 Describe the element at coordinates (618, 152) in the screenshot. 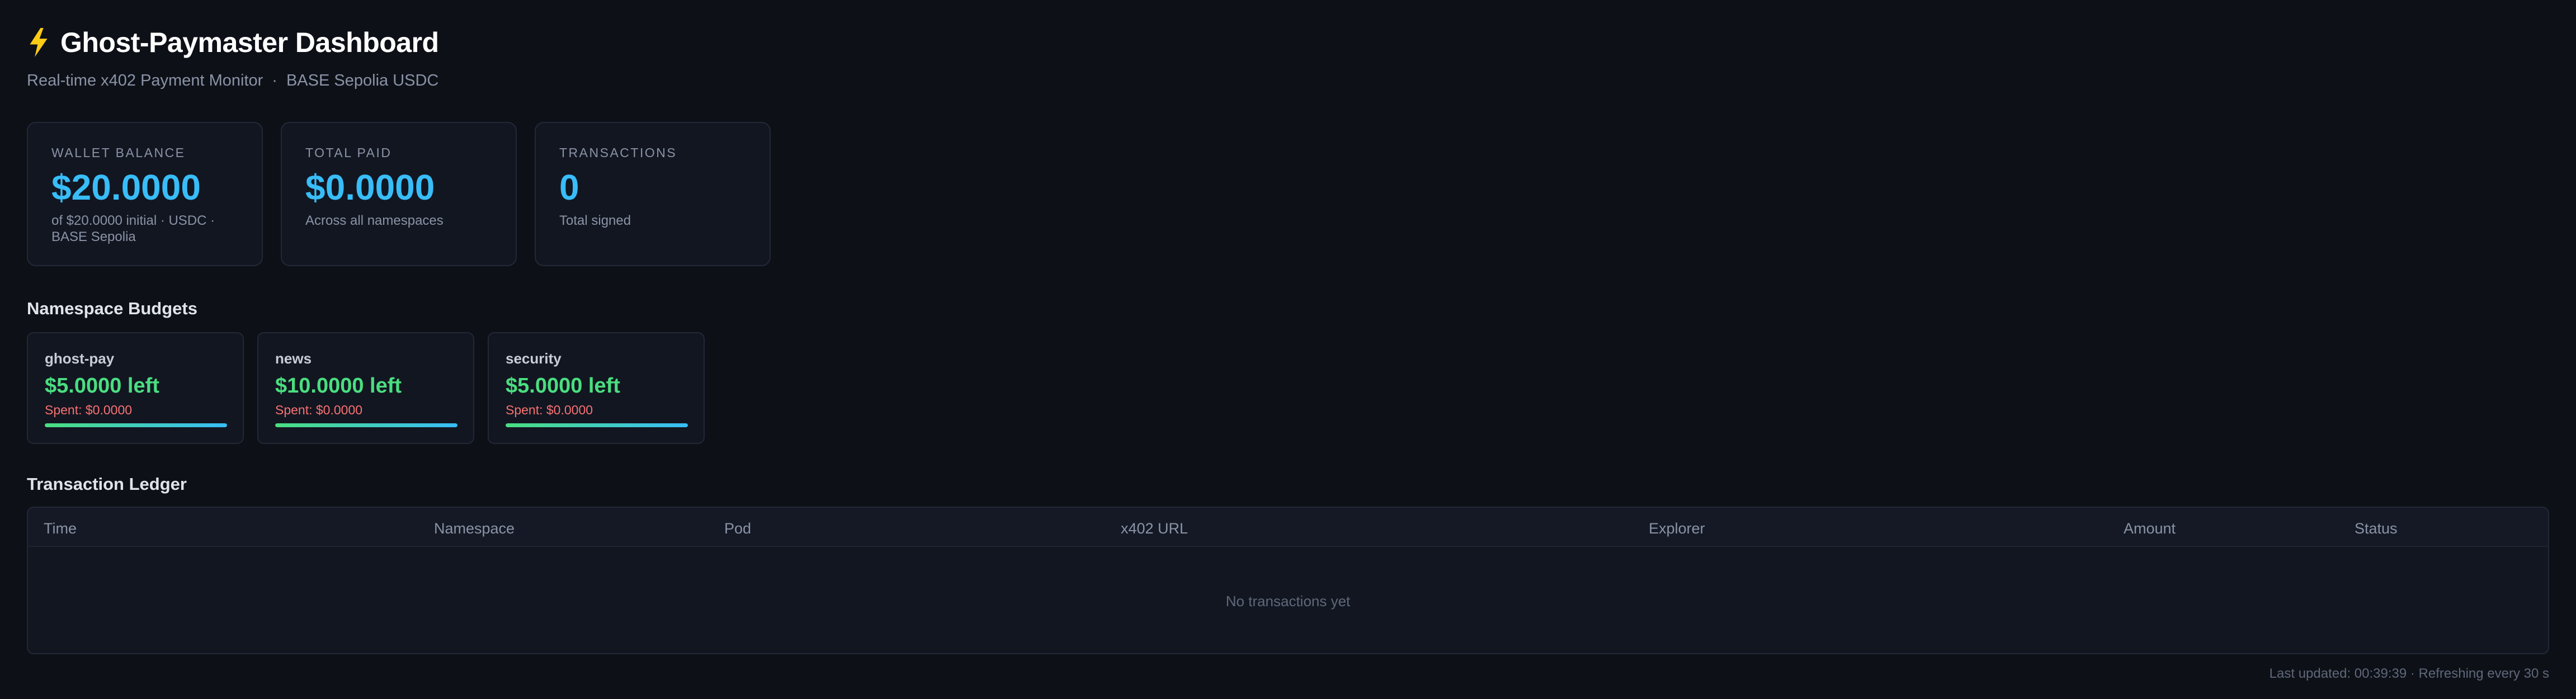

I see `stat-label: TRANSACTIONS` at that location.